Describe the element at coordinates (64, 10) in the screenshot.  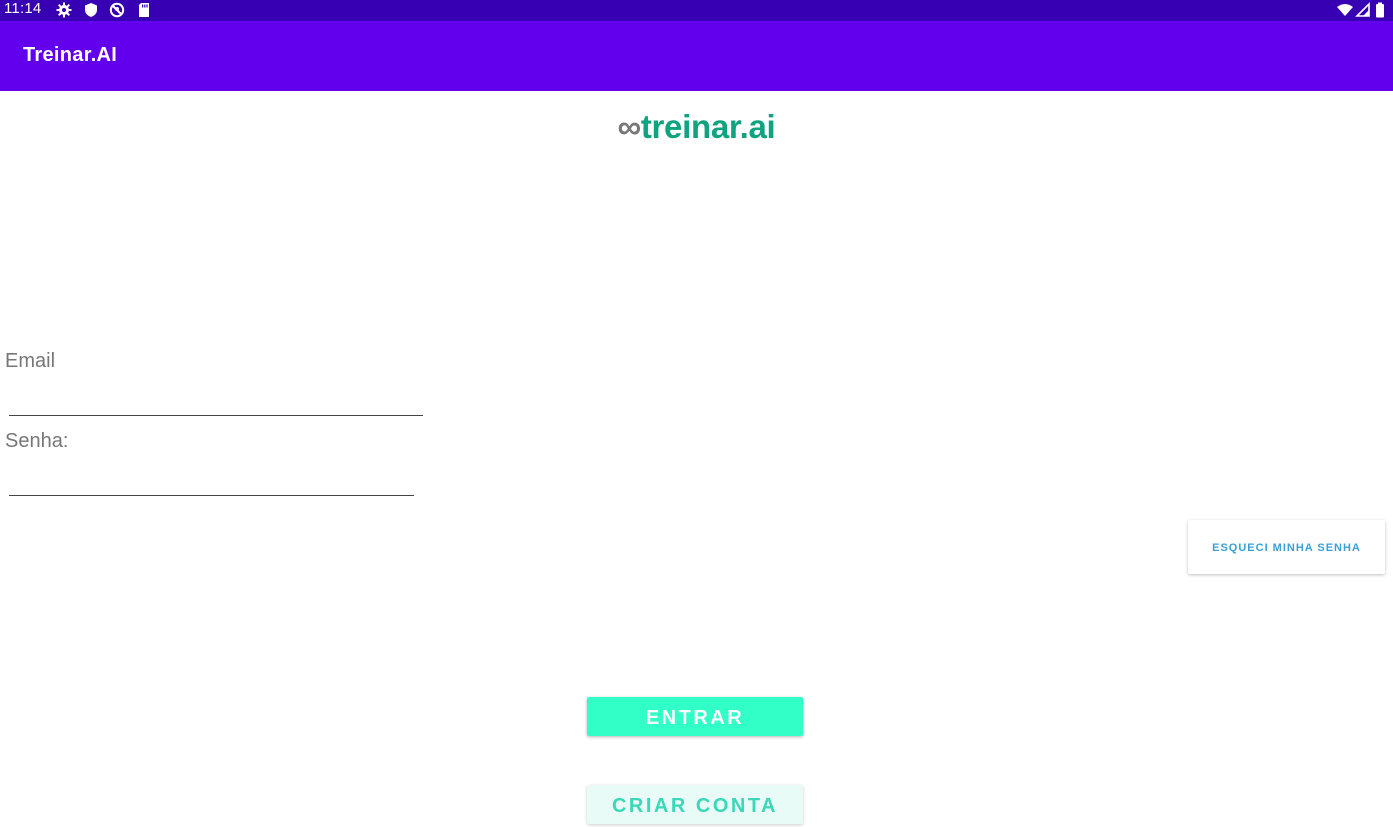
I see `gear-icon` at that location.